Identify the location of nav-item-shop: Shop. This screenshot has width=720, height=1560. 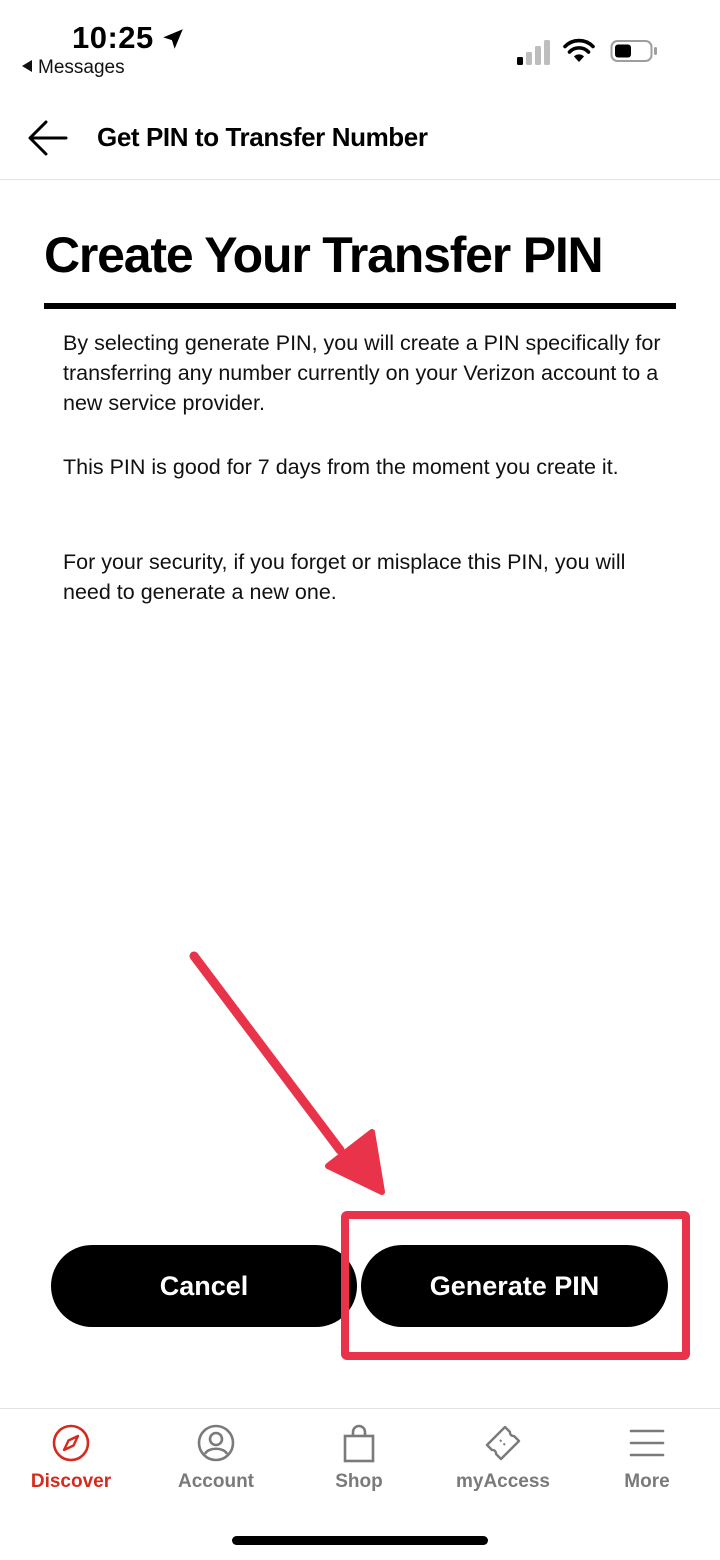
(359, 1468).